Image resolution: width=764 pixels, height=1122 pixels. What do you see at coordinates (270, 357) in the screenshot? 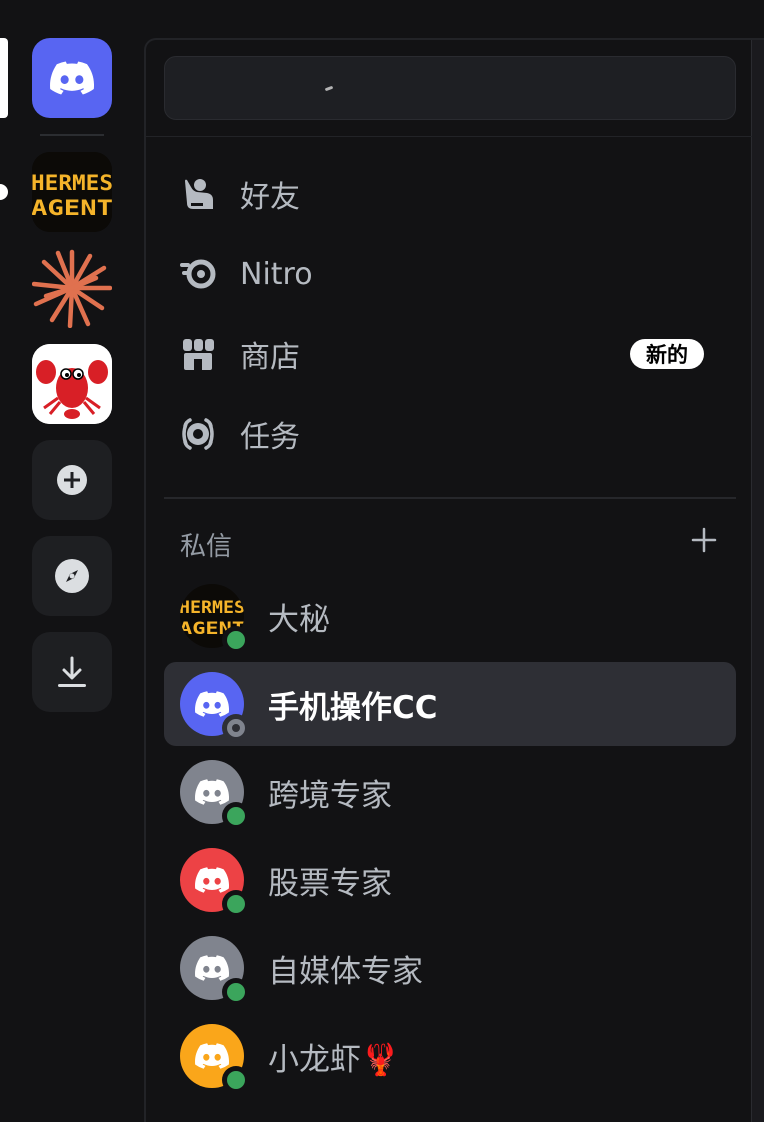
I see `nav-shop-label: 商店` at bounding box center [270, 357].